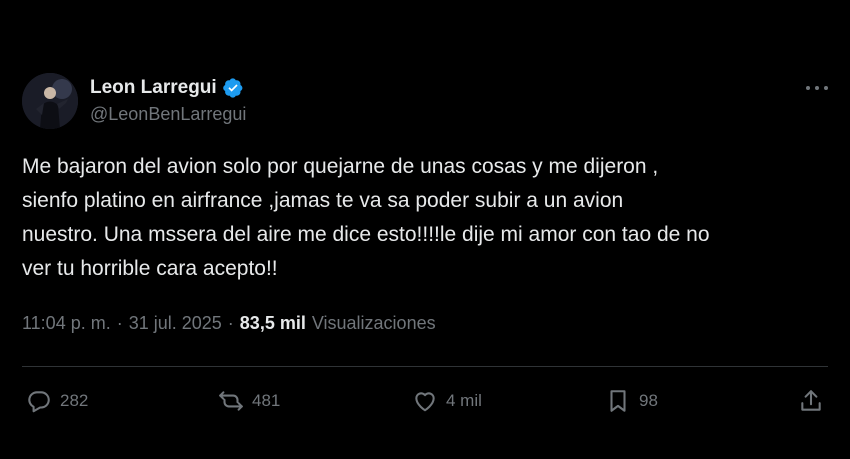  What do you see at coordinates (231, 401) in the screenshot?
I see `retweet-icon` at bounding box center [231, 401].